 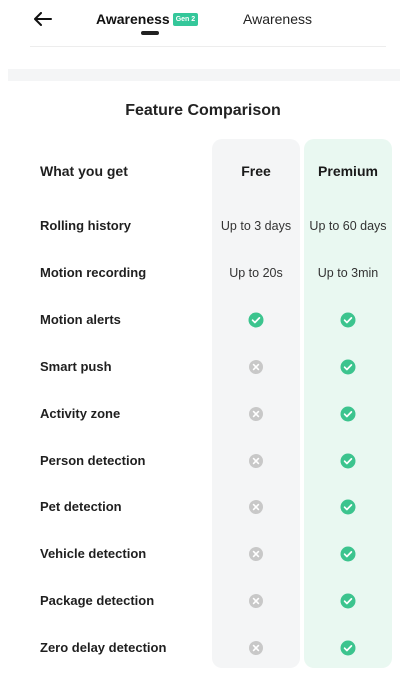 I want to click on premium-plan-header: Premium, so click(x=348, y=171).